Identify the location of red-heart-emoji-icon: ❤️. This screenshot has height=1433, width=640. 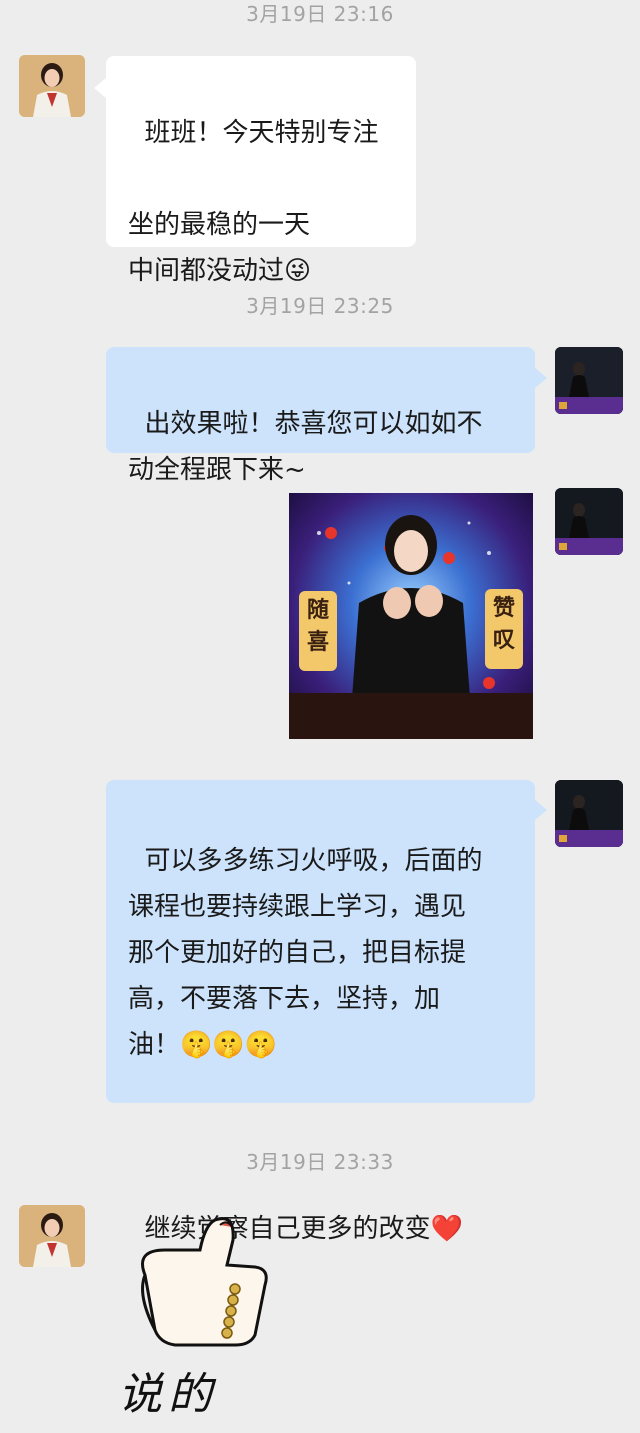
(446, 1229).